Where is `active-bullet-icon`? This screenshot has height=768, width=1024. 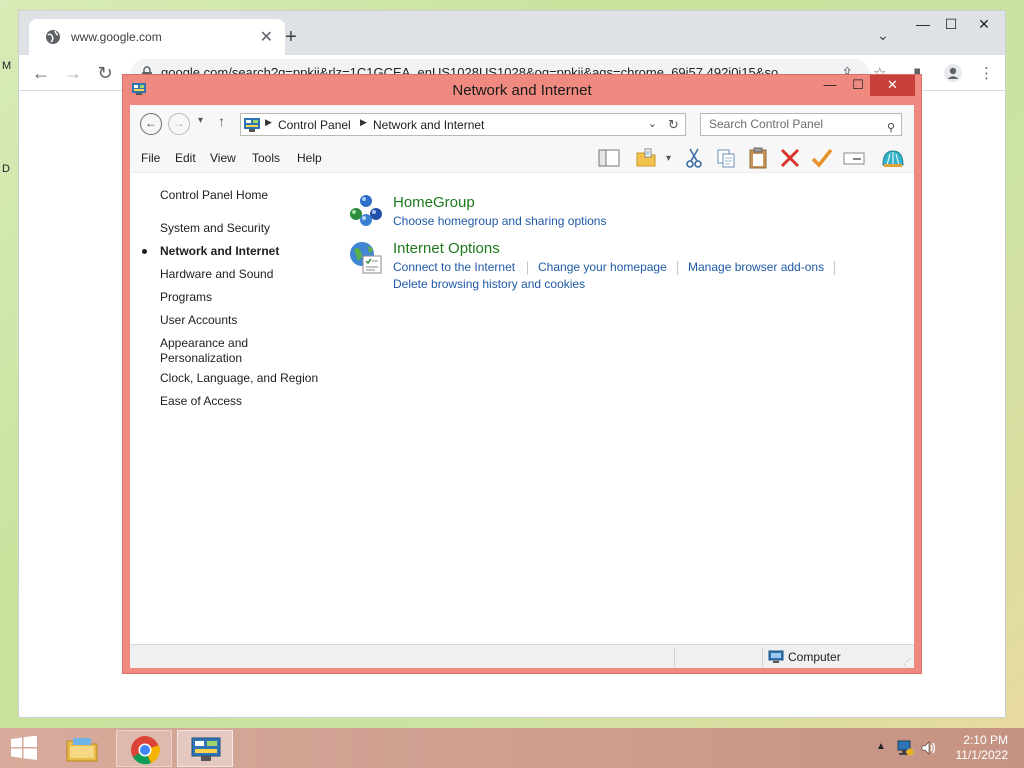 active-bullet-icon is located at coordinates (144, 251).